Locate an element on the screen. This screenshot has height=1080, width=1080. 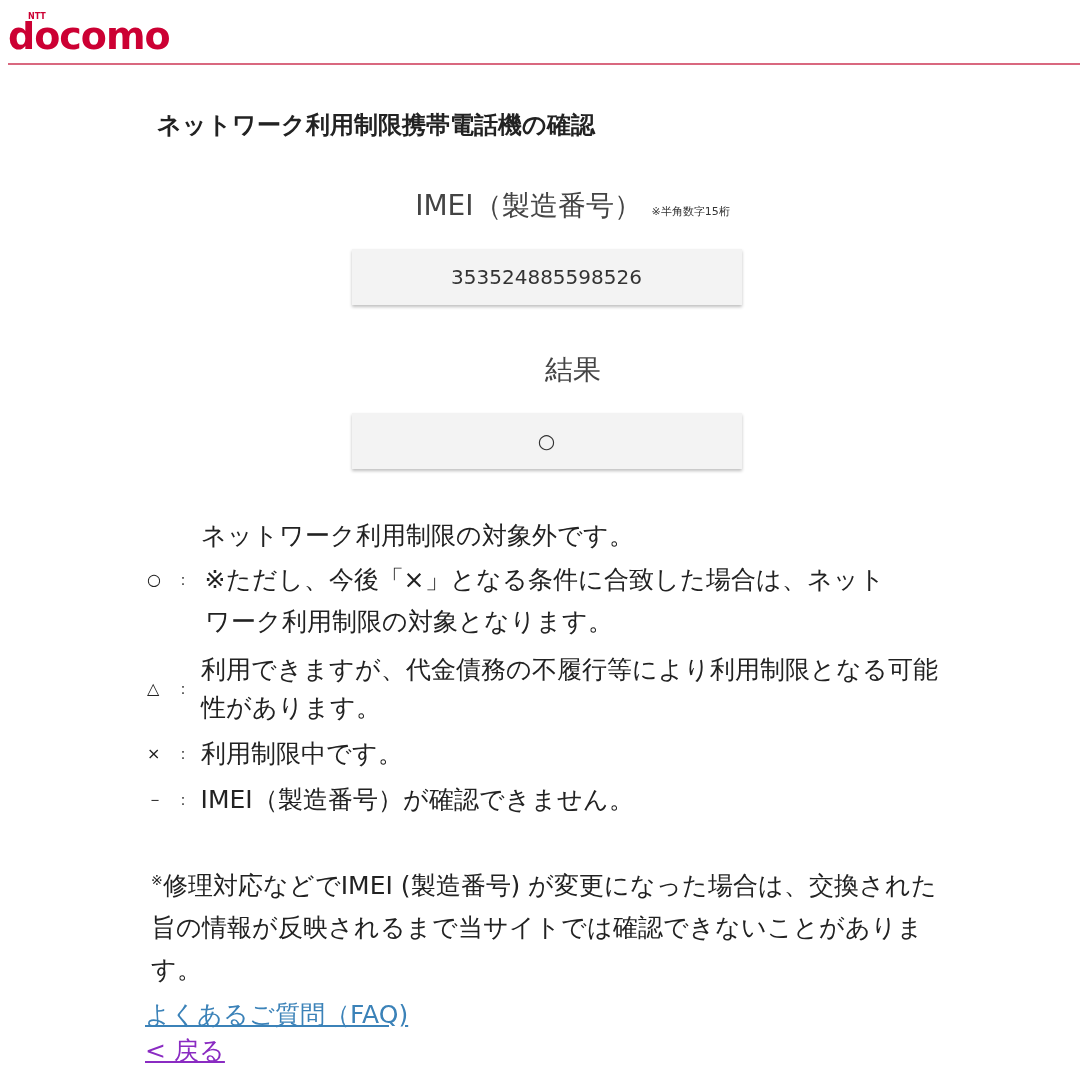
legend-symbol: ○ is located at coordinates (154, 580).